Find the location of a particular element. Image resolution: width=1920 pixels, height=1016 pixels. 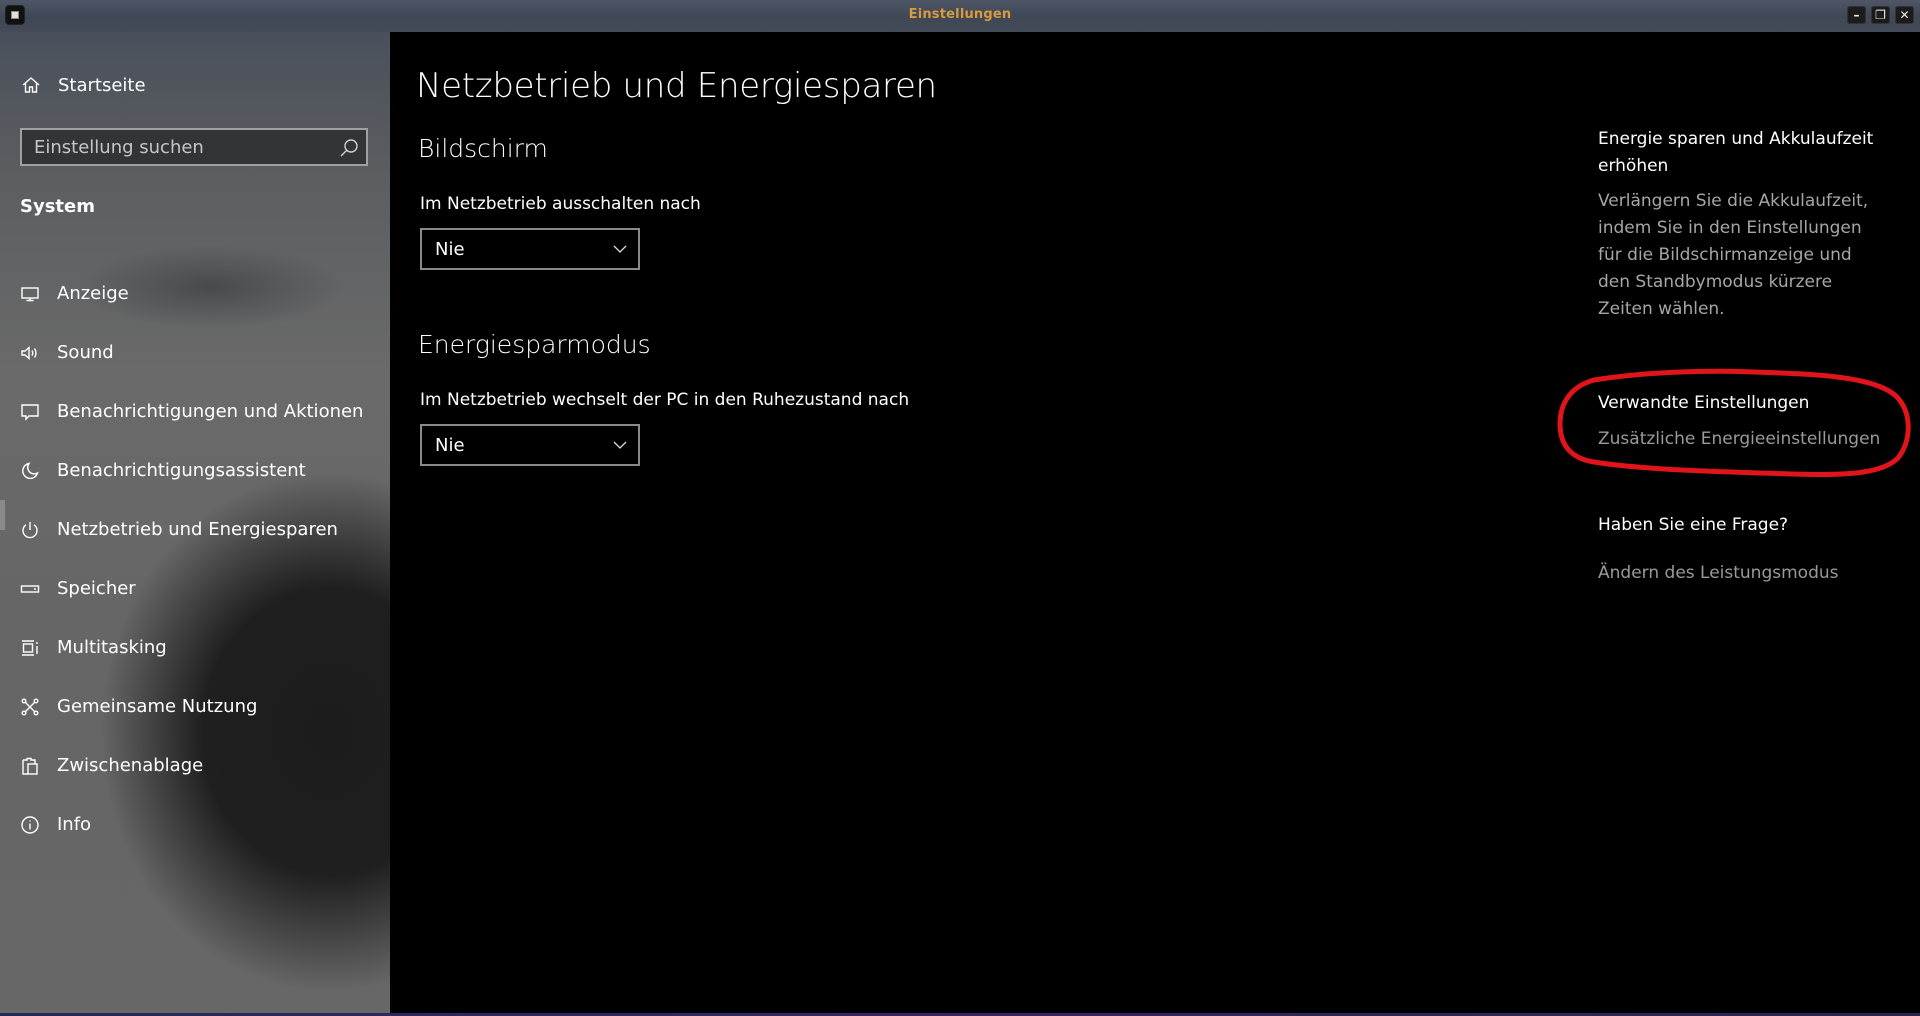

sidebar-item-home: Startseite is located at coordinates (83, 85).